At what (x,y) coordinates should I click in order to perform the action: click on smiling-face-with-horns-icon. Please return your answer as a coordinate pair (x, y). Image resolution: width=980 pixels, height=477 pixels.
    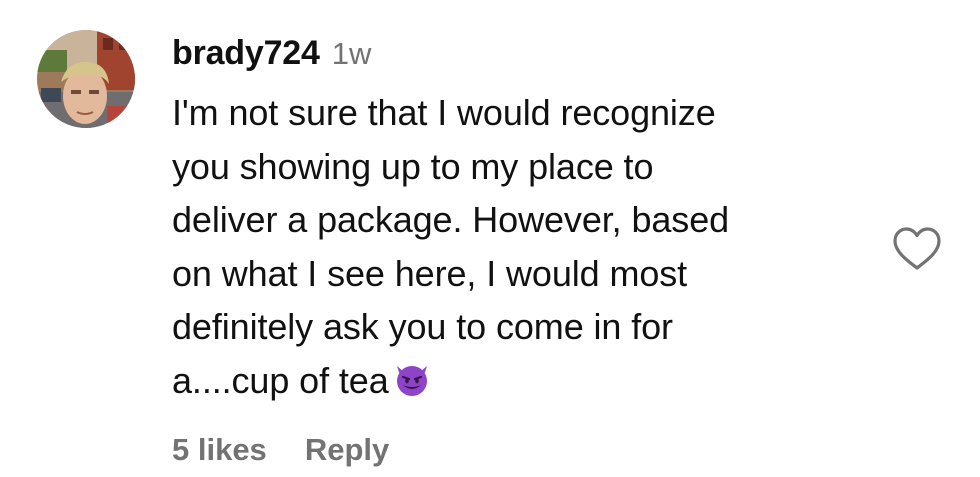
    Looking at the image, I should click on (412, 378).